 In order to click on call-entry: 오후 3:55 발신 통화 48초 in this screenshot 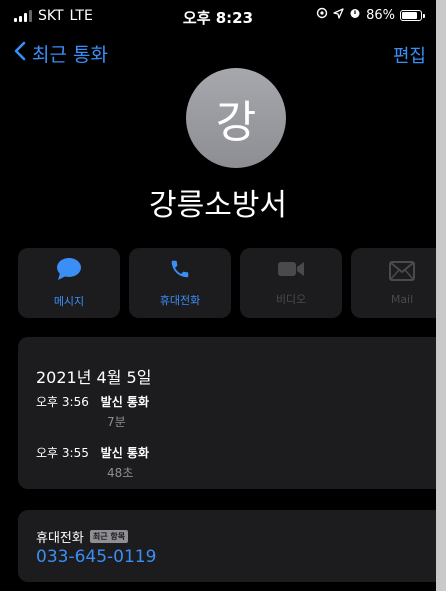, I will do `click(93, 462)`.